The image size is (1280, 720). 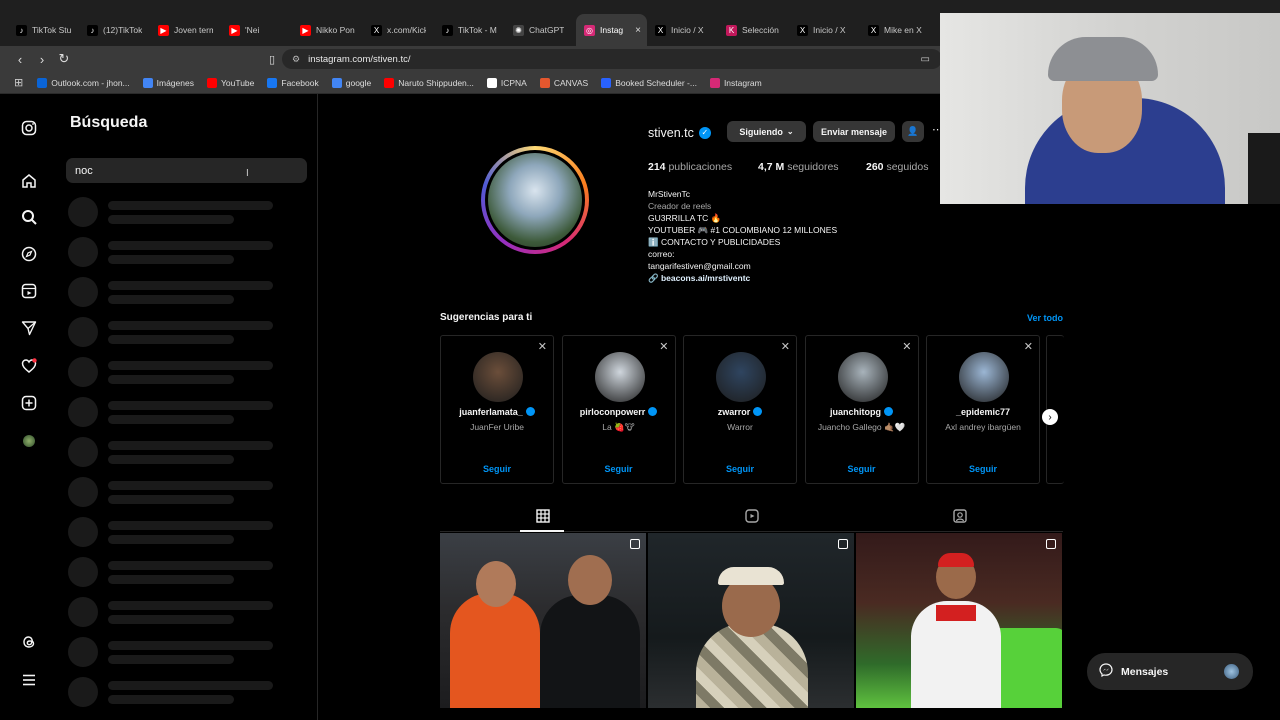 What do you see at coordinates (506, 82) in the screenshot?
I see `bookmark-item: ICPNA` at bounding box center [506, 82].